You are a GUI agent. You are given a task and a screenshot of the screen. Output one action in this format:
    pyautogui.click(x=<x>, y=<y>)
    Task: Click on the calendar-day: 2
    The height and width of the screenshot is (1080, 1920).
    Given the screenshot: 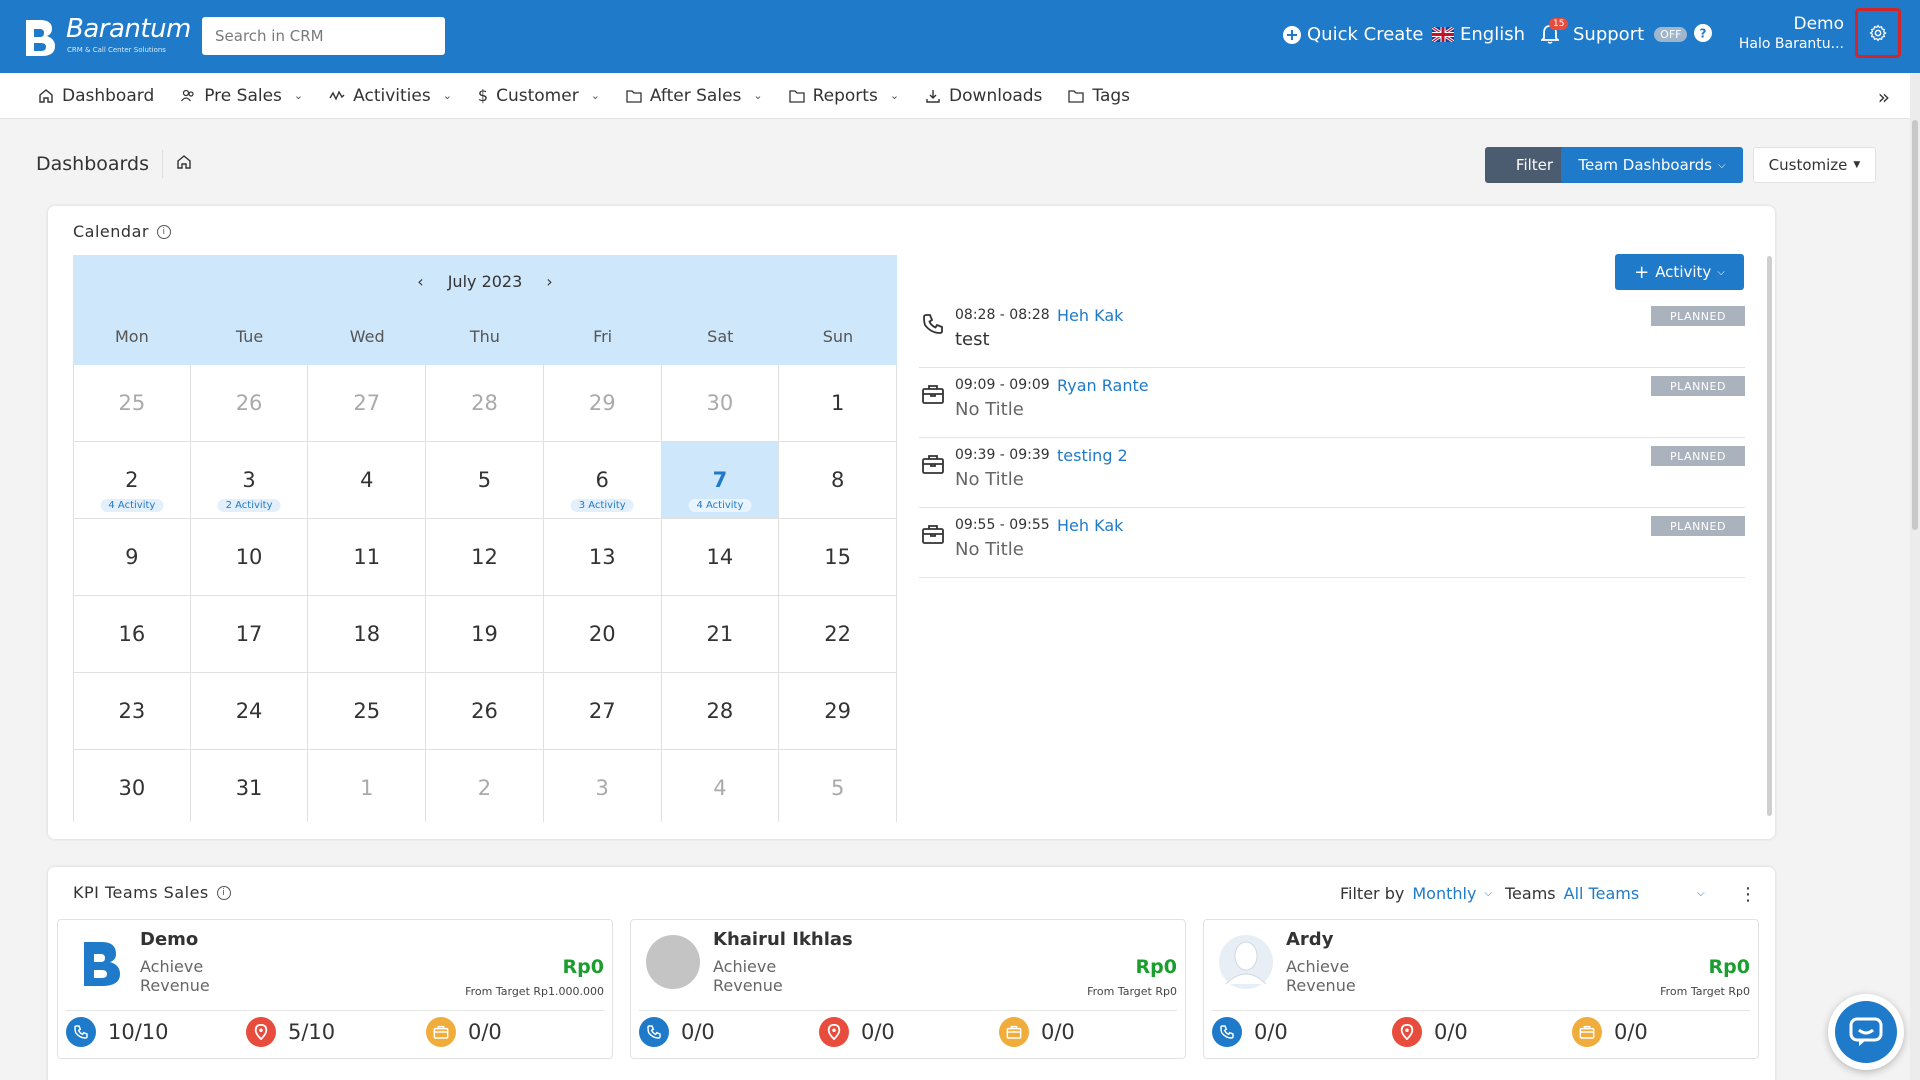 What is the action you would take?
    pyautogui.click(x=485, y=786)
    